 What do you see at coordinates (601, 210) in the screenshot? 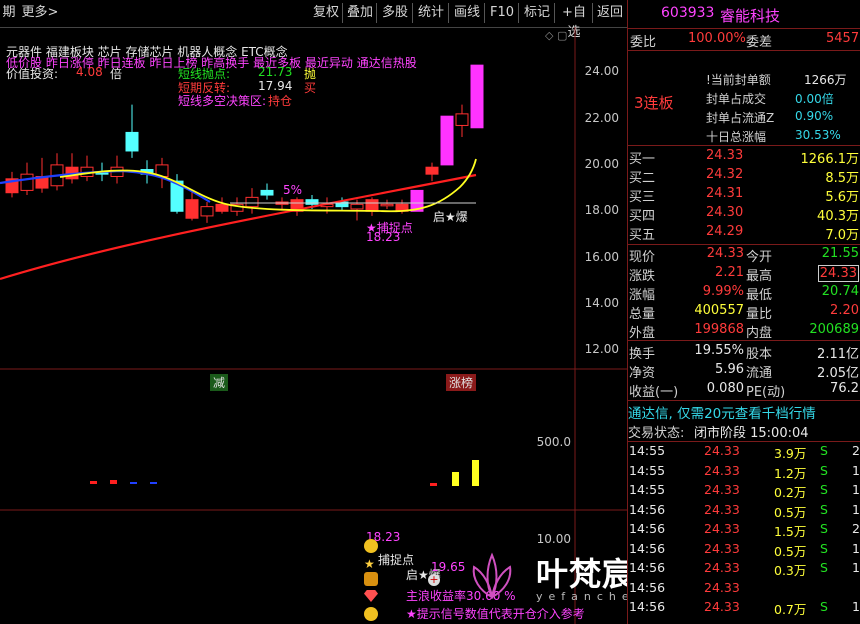
I see `price-axis-tick: 18.00` at bounding box center [601, 210].